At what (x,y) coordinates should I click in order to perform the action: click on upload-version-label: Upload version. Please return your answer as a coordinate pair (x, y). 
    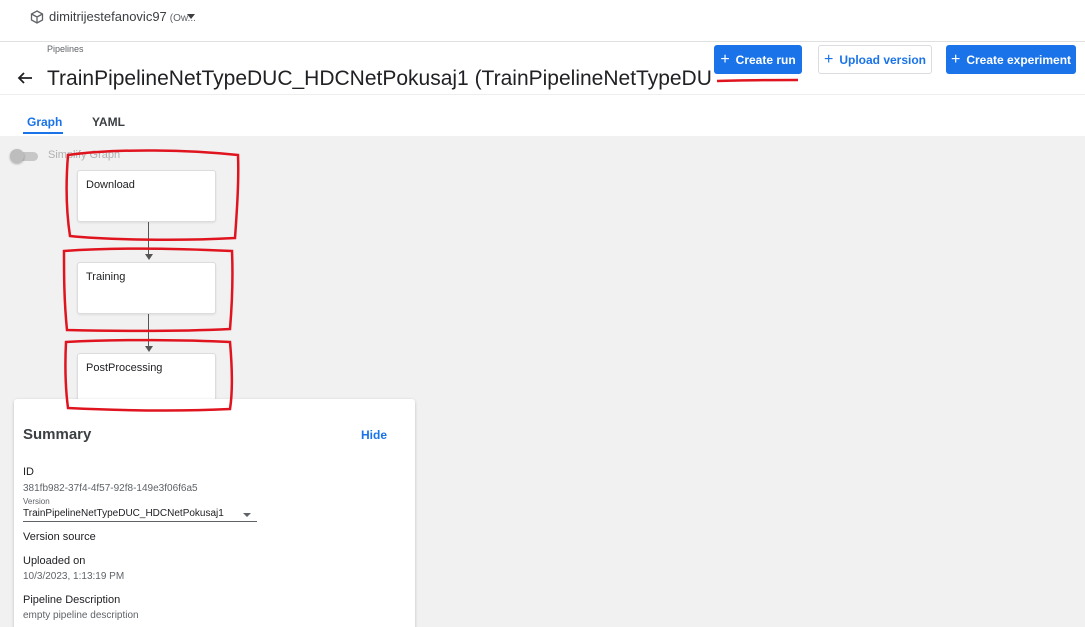
    Looking at the image, I should click on (883, 59).